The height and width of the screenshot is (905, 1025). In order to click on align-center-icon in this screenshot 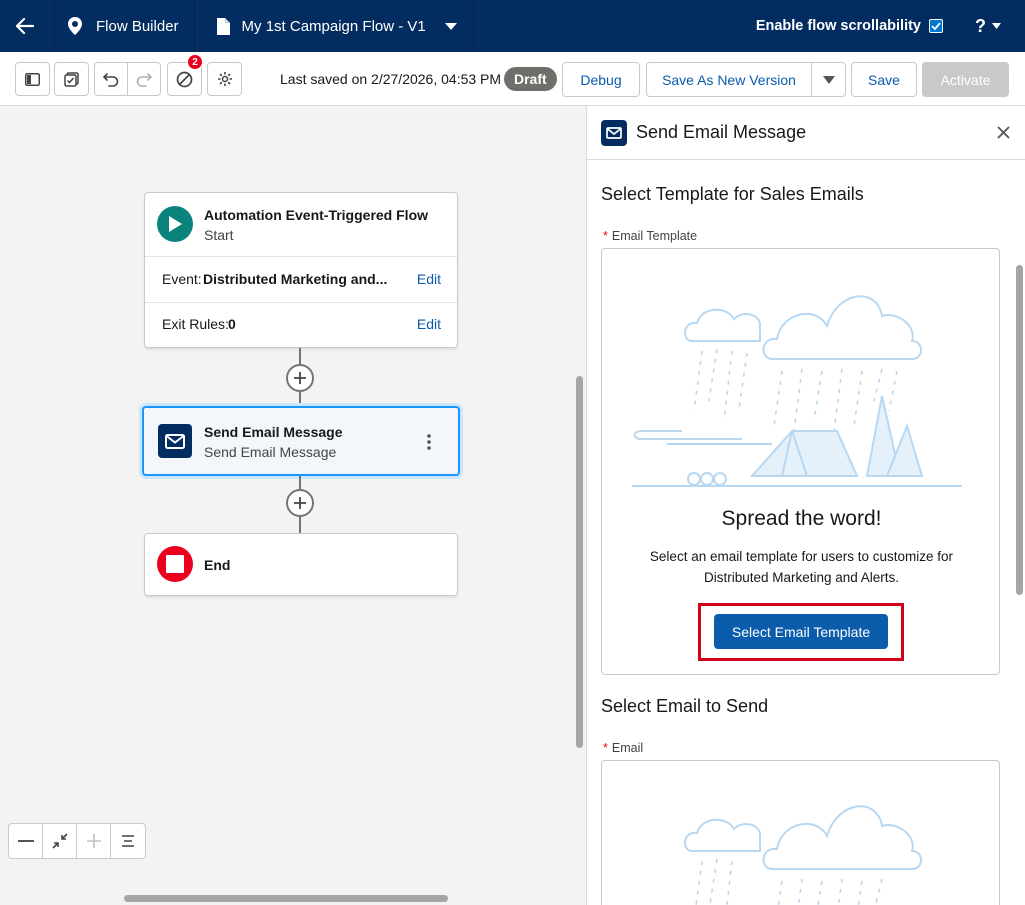, I will do `click(128, 841)`.